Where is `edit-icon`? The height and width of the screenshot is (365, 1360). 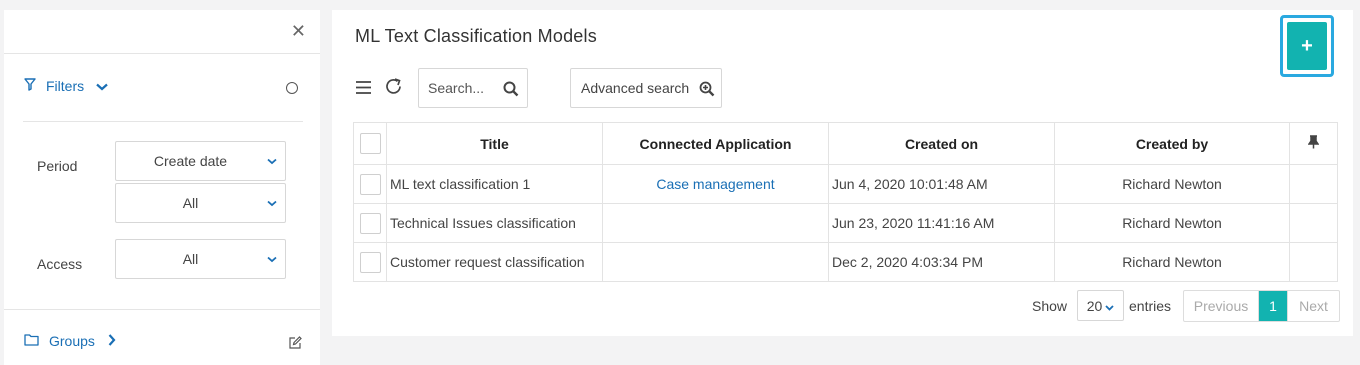
edit-icon is located at coordinates (295, 344).